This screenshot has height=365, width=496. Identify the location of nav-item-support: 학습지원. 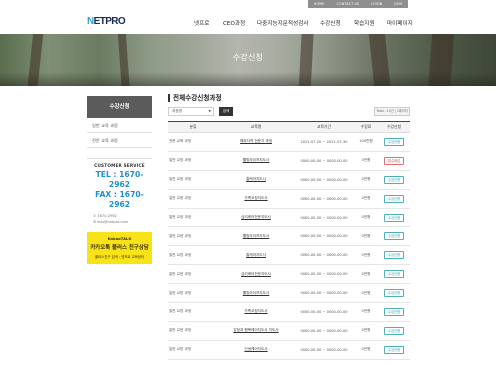
(364, 23).